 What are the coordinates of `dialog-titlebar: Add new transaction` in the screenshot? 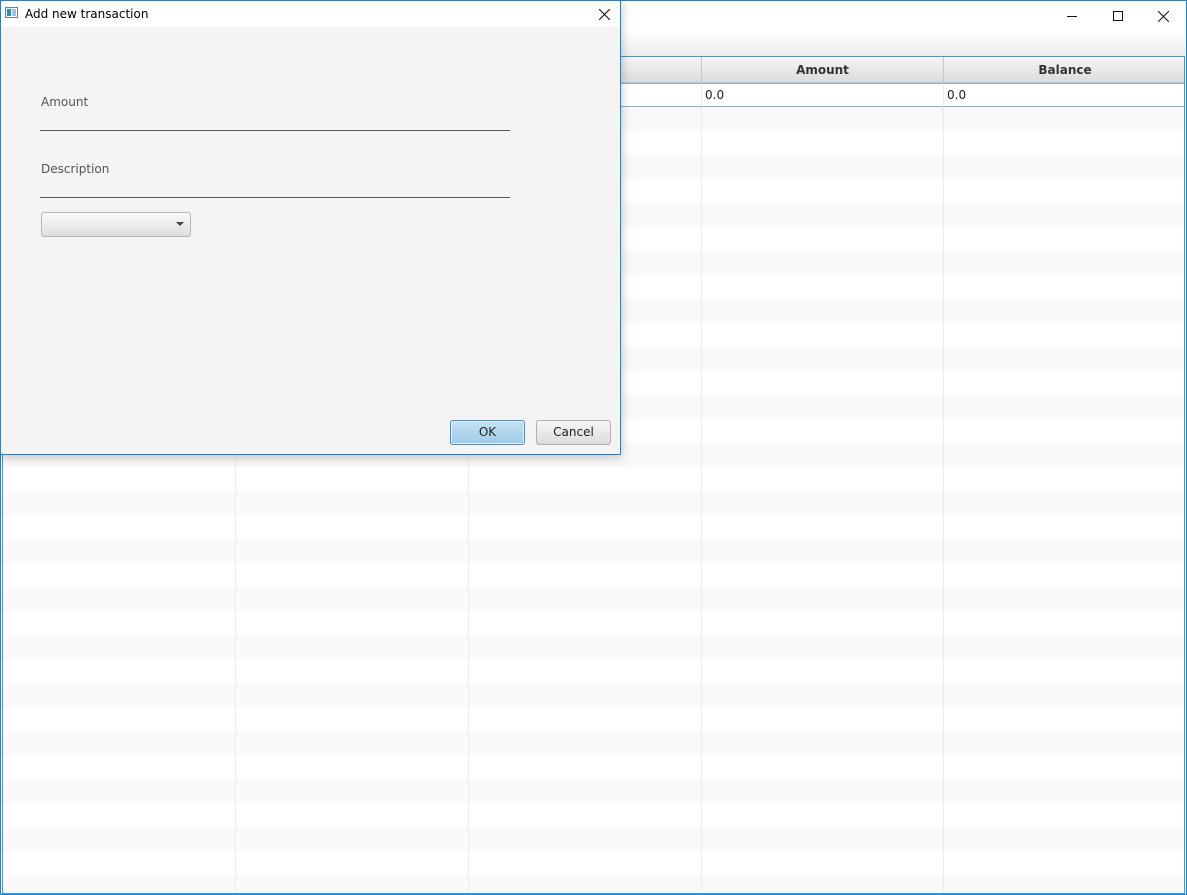 It's located at (310, 14).